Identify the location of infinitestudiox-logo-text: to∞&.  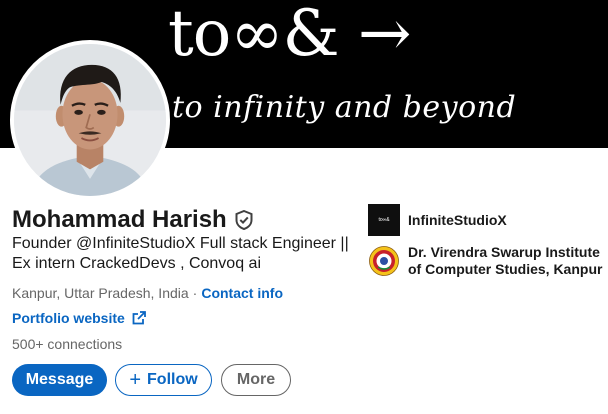
(384, 220).